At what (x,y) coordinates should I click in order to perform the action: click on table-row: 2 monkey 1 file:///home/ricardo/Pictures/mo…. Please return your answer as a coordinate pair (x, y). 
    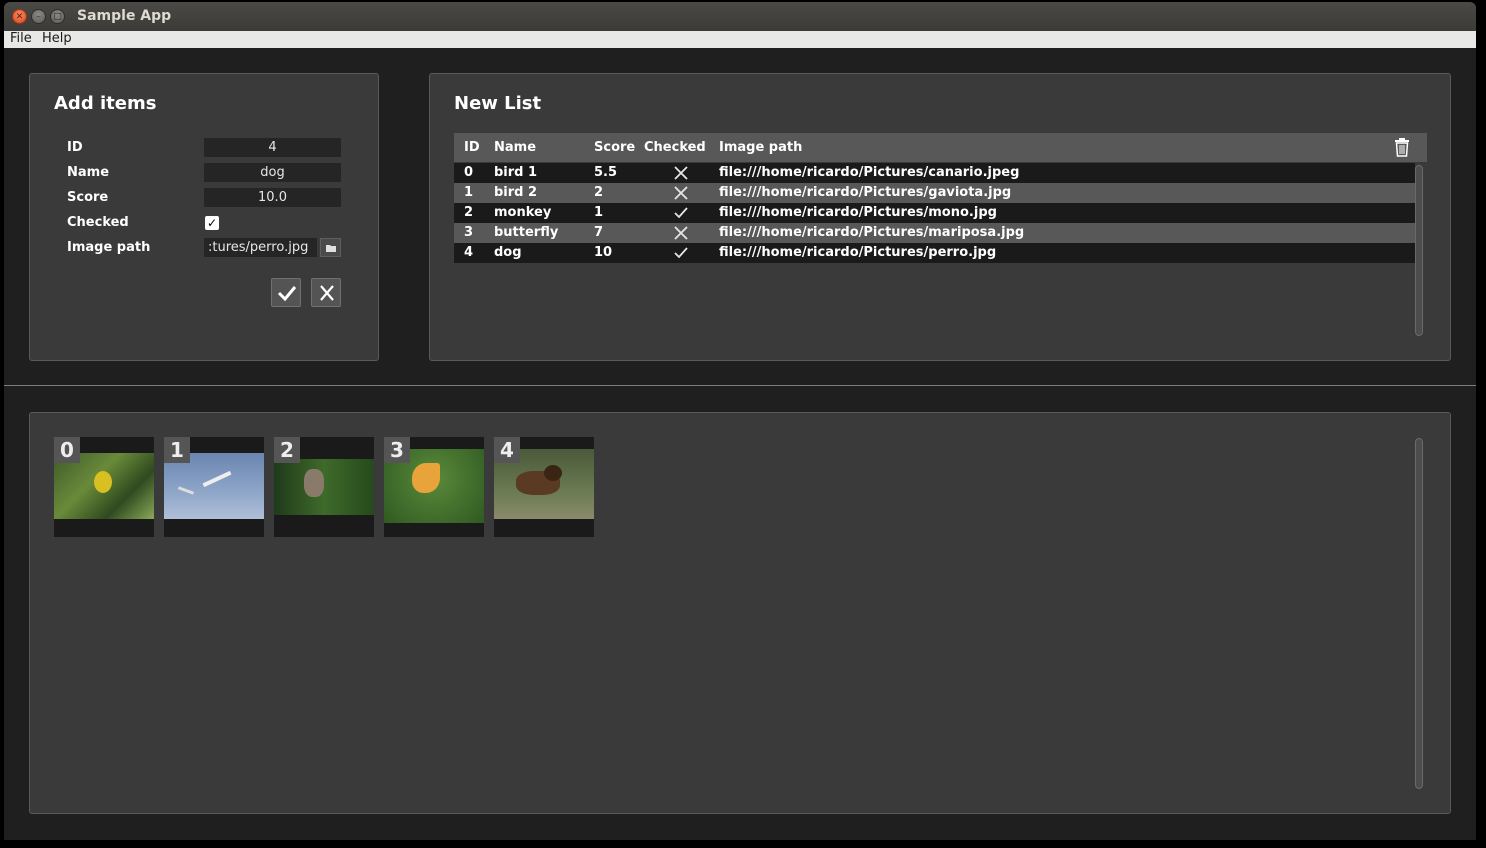
    Looking at the image, I should click on (934, 213).